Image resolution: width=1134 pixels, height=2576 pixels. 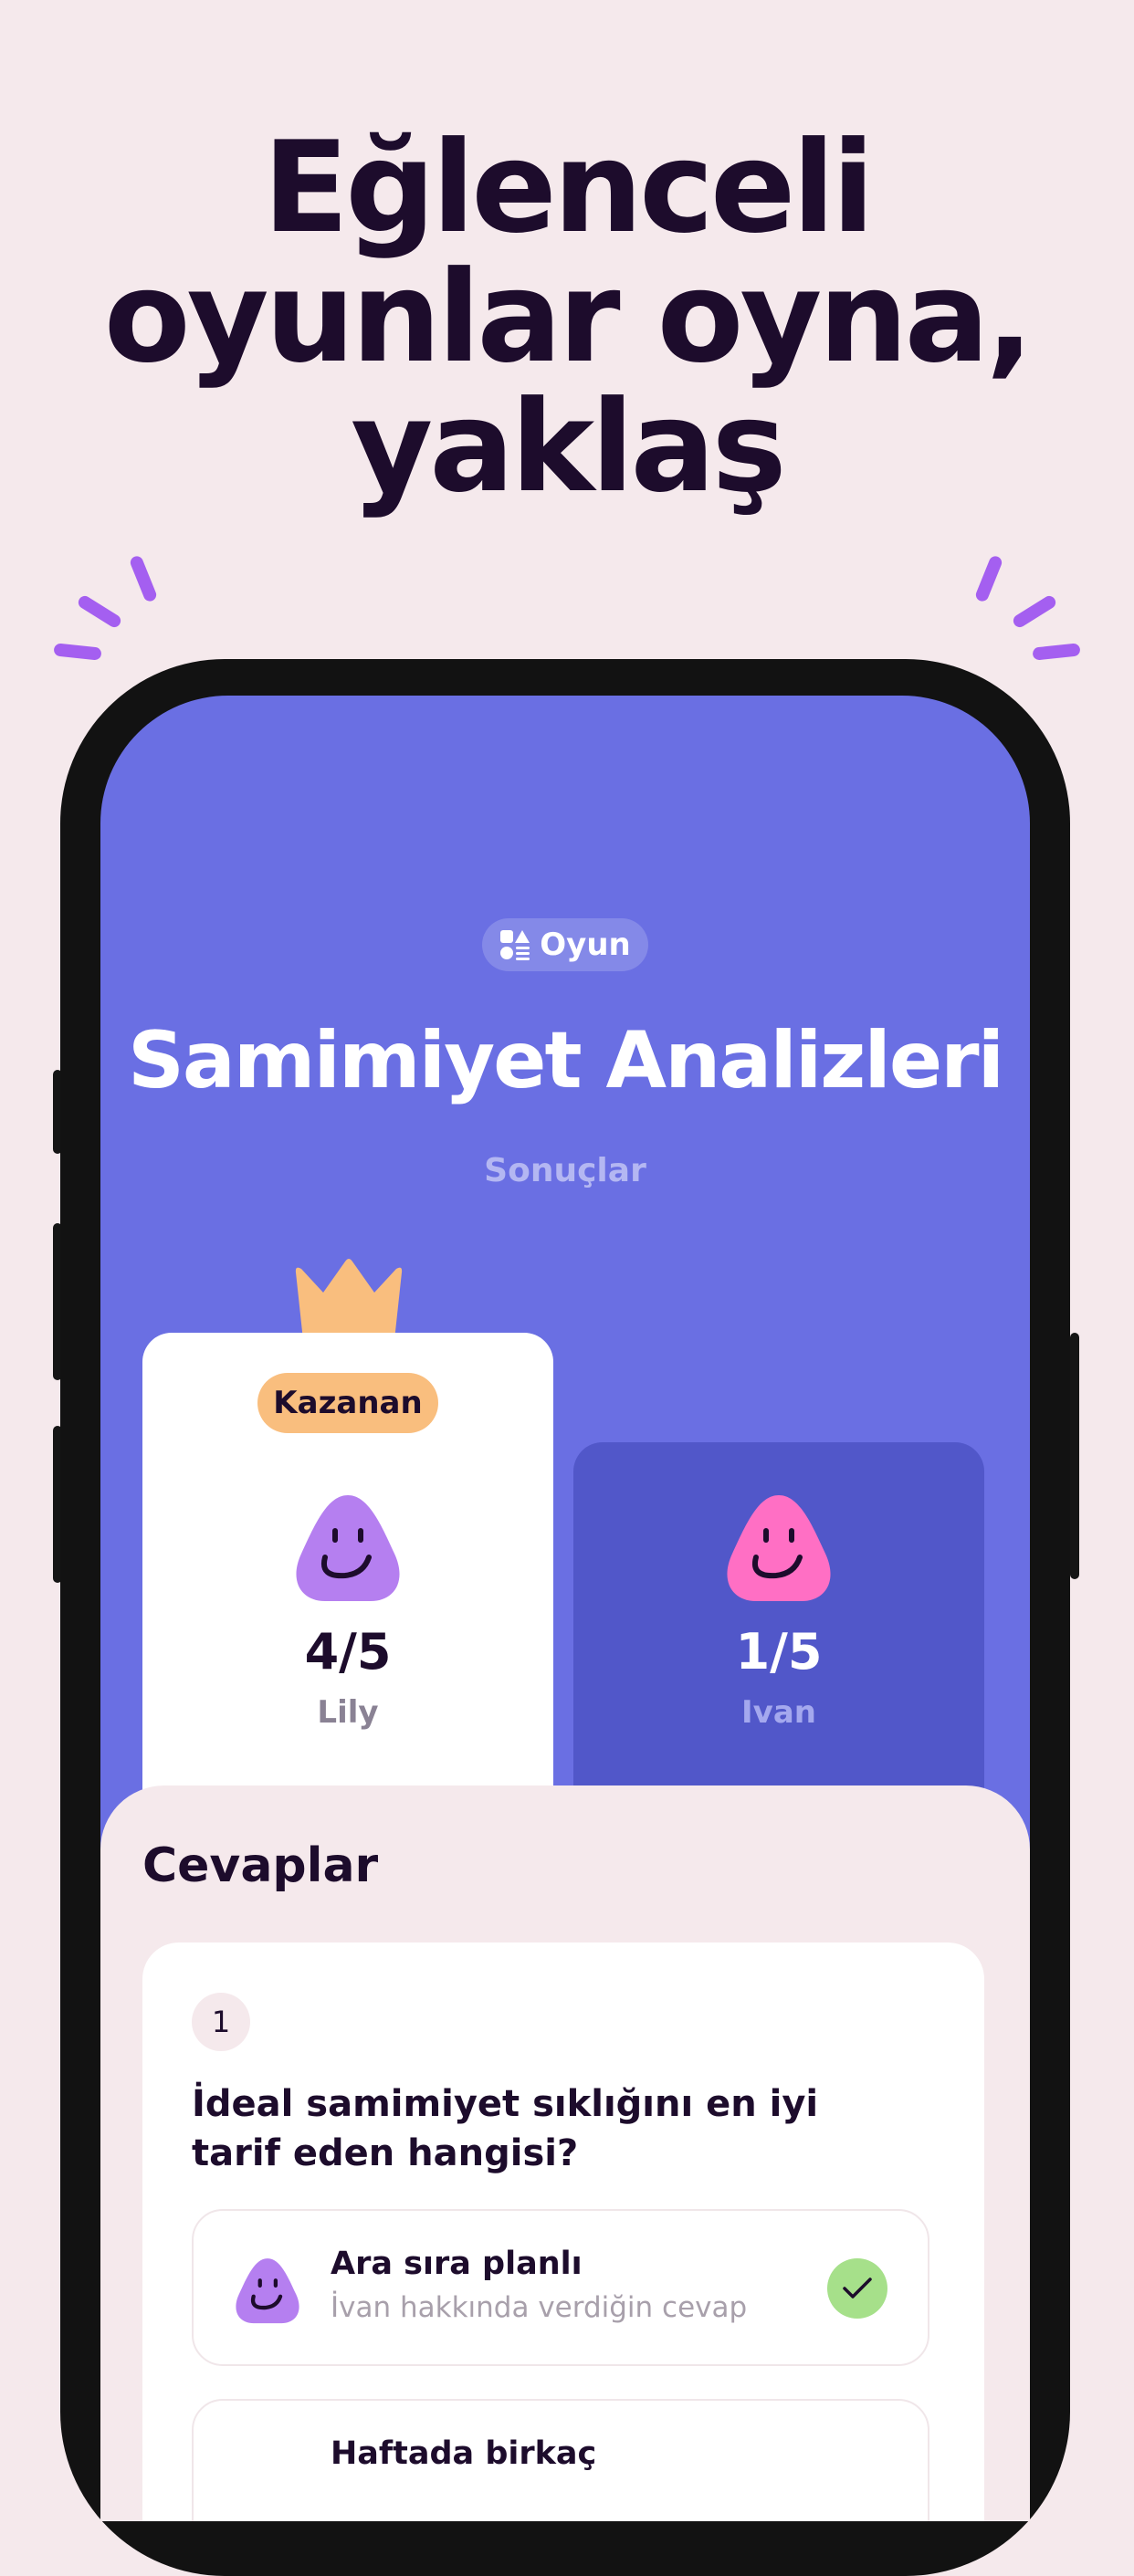 I want to click on answer-title: Haftada birkaç, so click(x=464, y=2453).